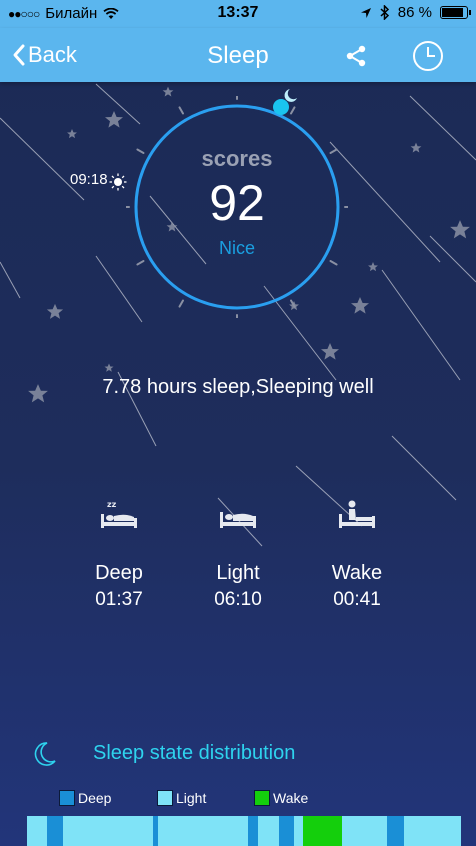 Image resolution: width=476 pixels, height=846 pixels. I want to click on battery-icon, so click(455, 12).